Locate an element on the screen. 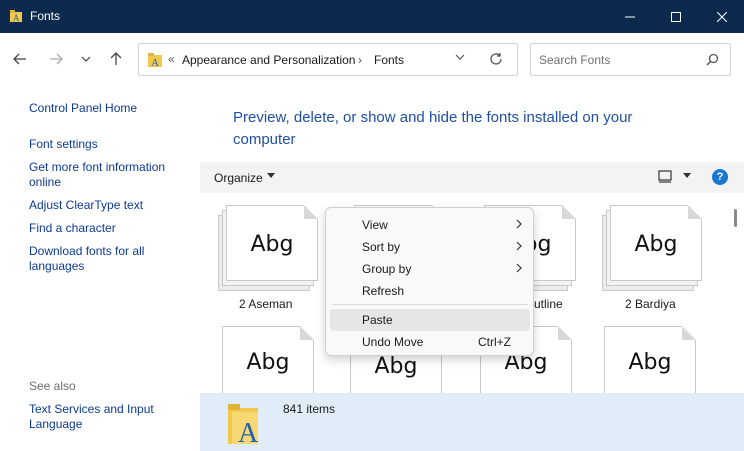 The width and height of the screenshot is (744, 451). close-button is located at coordinates (721, 16).